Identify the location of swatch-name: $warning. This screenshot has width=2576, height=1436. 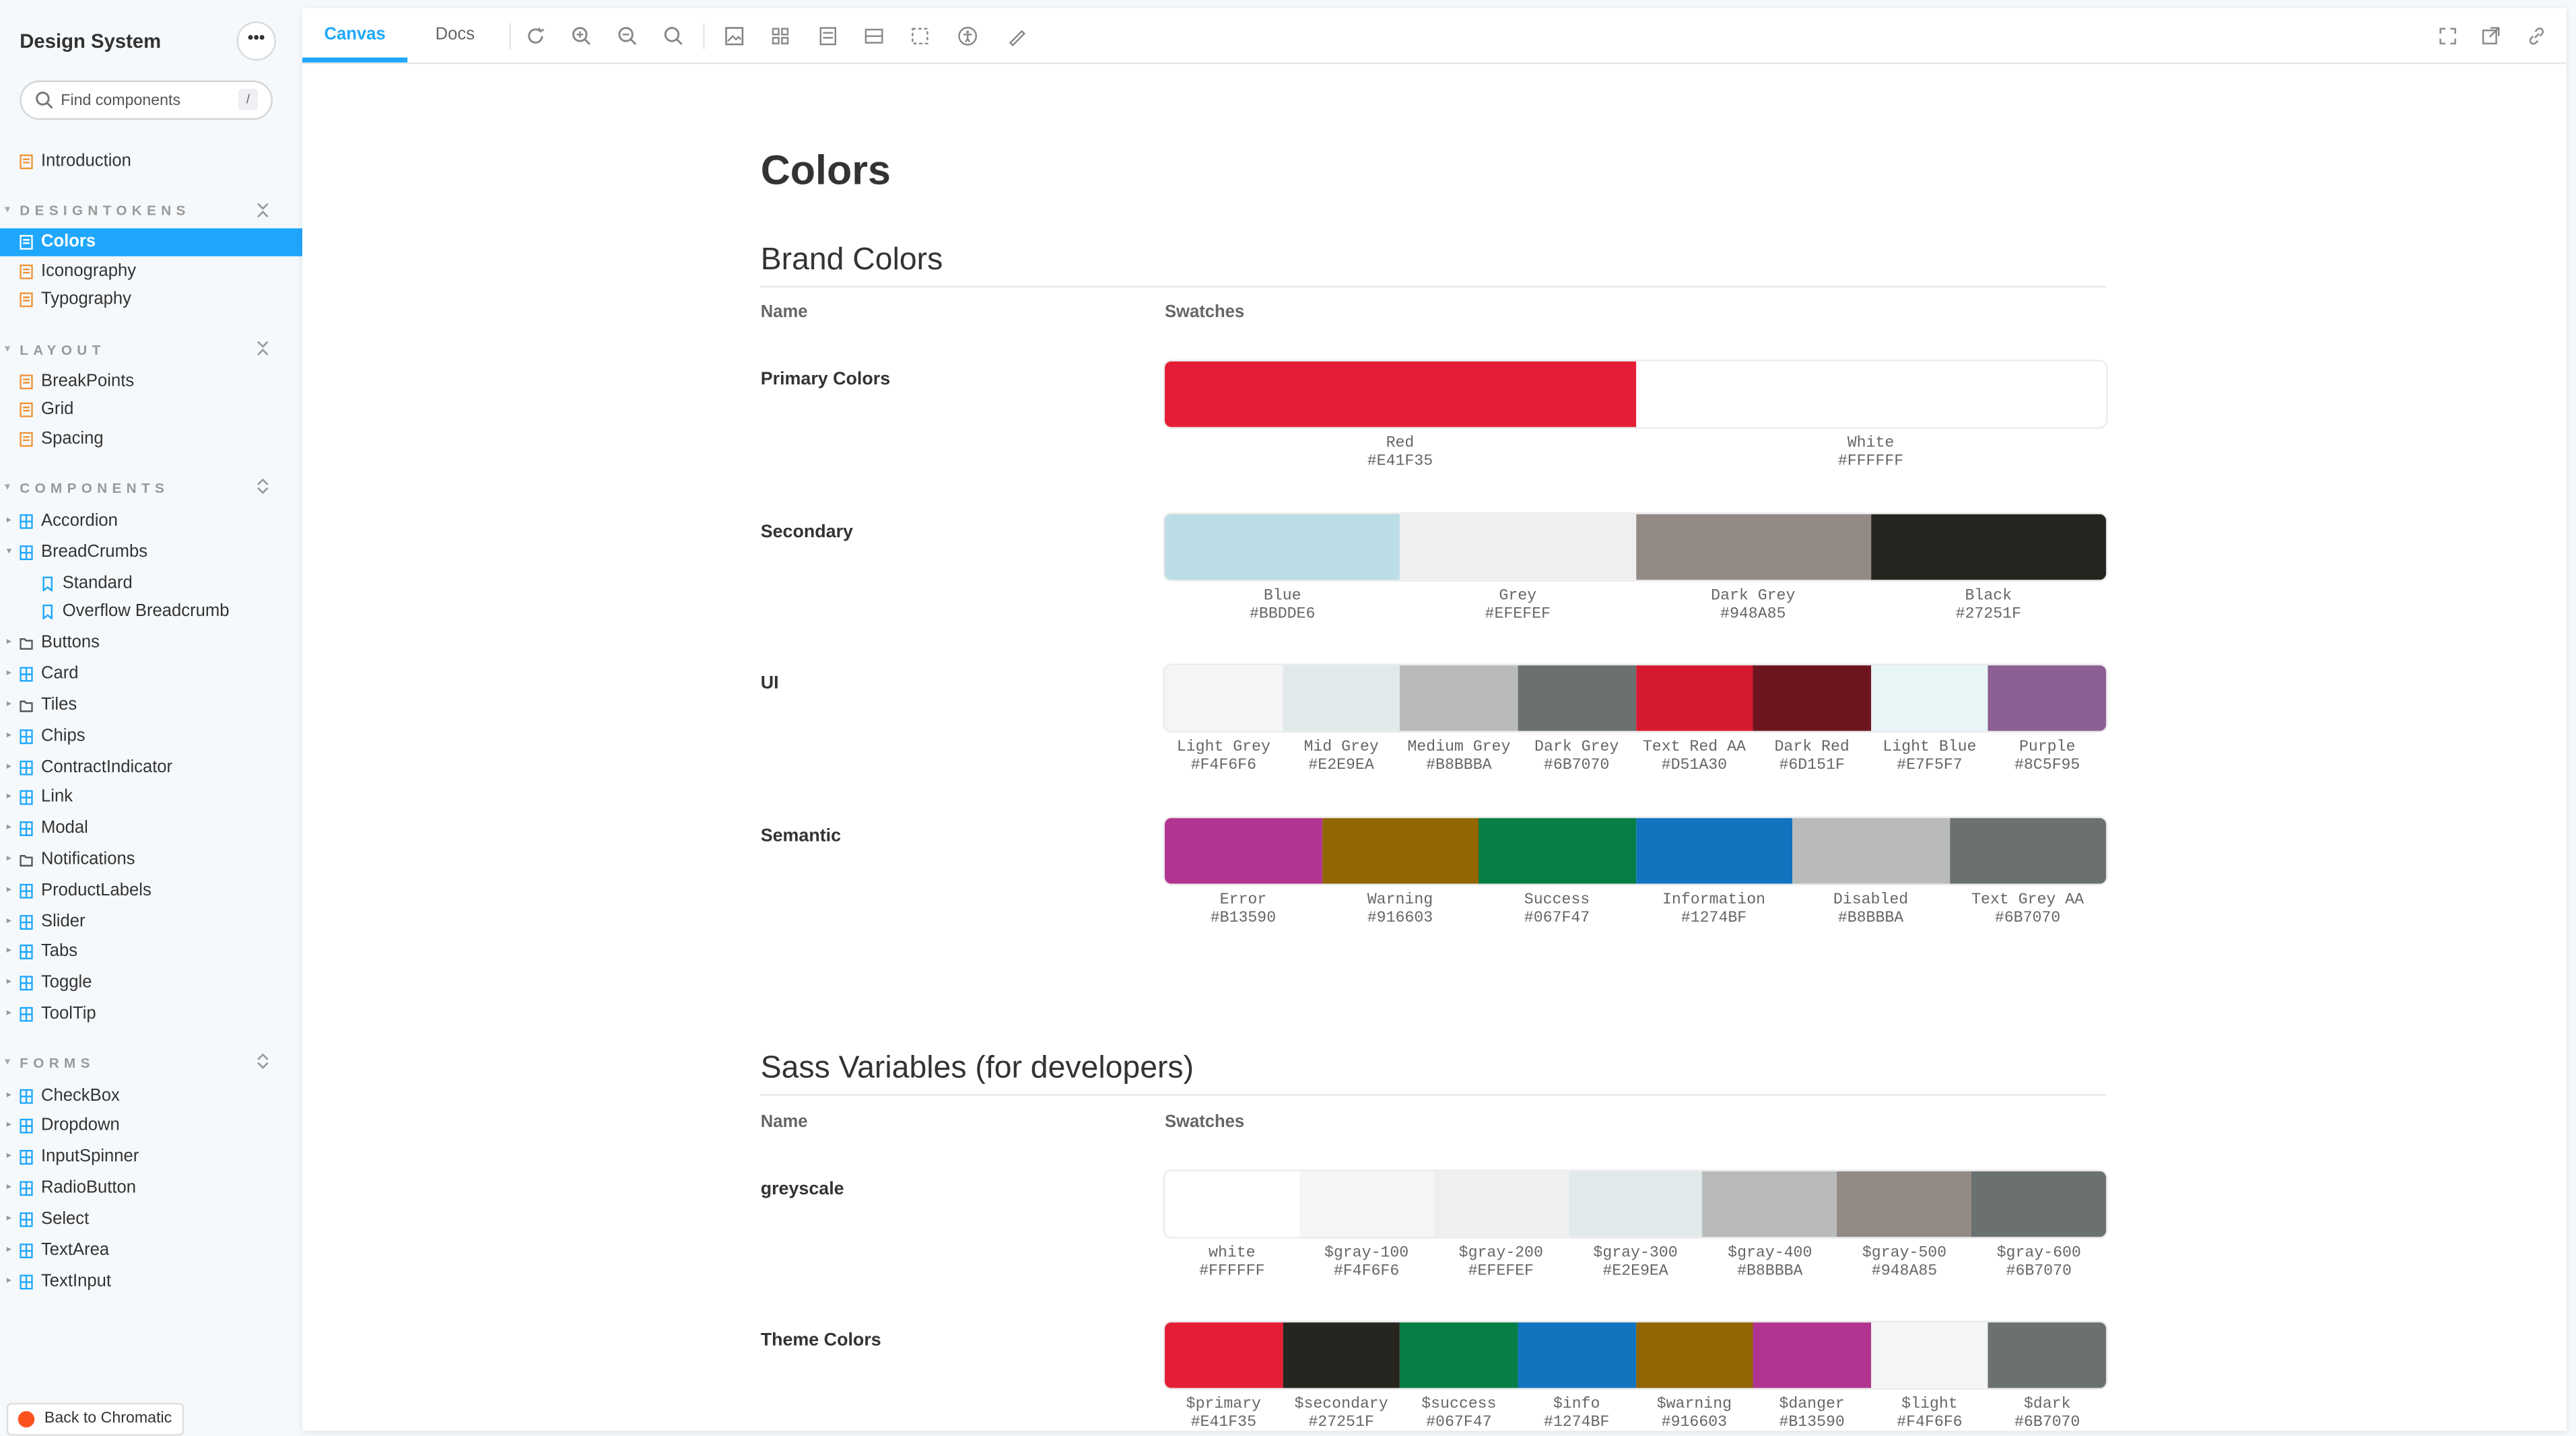
(1694, 1403).